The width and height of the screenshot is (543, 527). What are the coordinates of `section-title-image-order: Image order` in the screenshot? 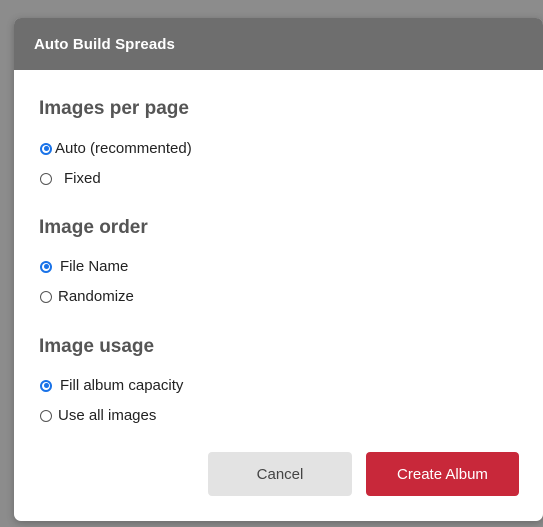 It's located at (93, 227).